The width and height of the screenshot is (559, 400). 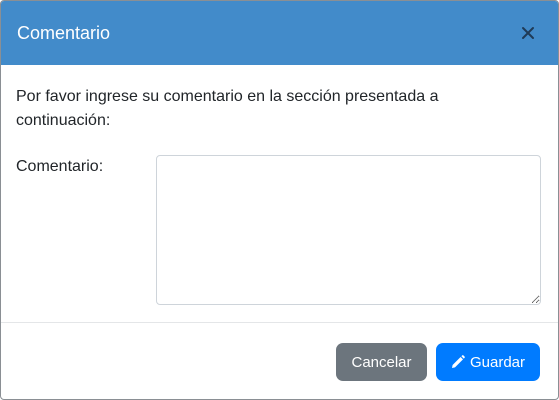 I want to click on cancel-button-label: Cancelar, so click(x=381, y=362).